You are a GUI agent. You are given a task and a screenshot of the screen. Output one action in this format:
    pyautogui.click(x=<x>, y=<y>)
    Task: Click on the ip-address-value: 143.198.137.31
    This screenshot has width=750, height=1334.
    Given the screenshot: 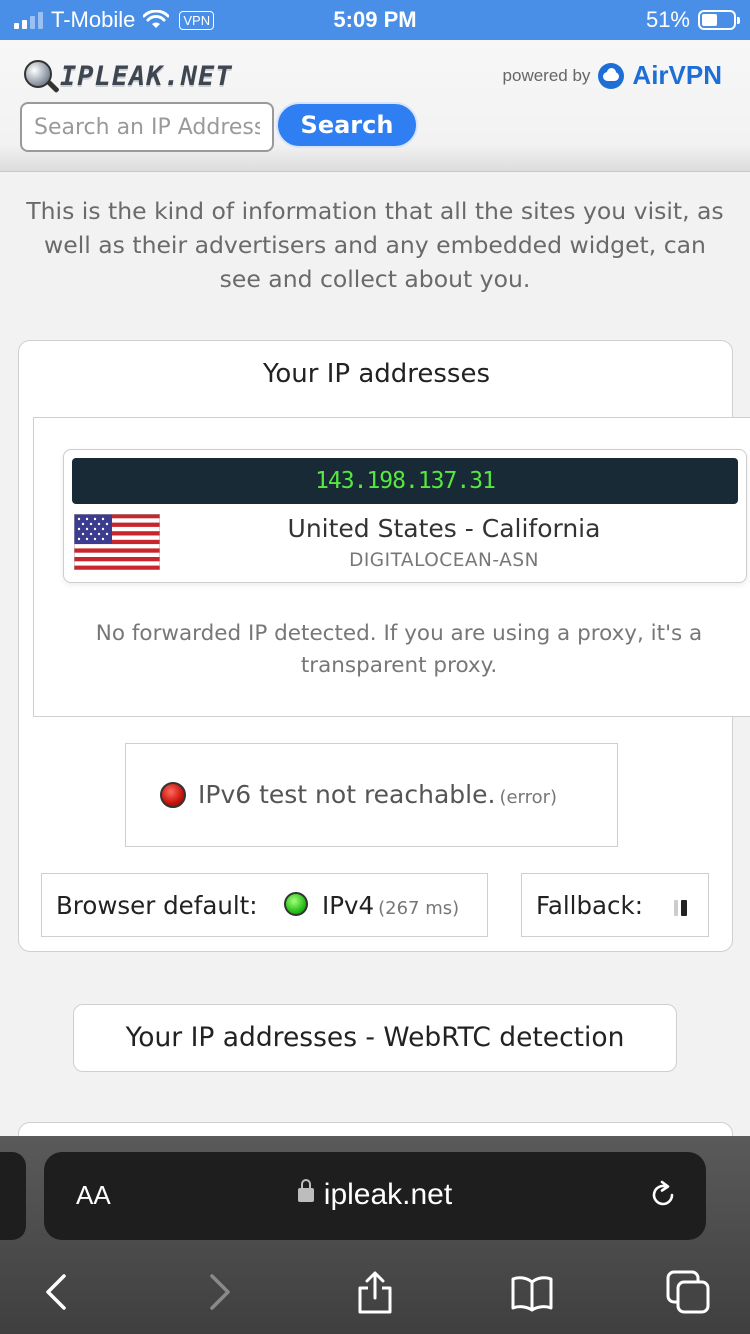 What is the action you would take?
    pyautogui.click(x=405, y=481)
    